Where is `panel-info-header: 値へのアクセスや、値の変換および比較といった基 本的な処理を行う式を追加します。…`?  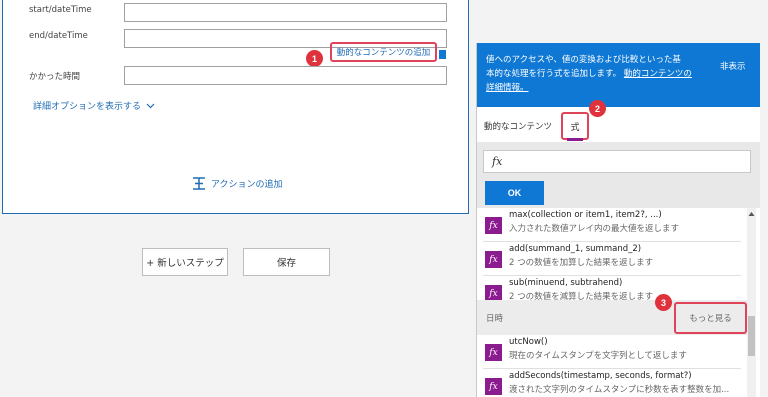 panel-info-header: 値へのアクセスや、値の変換および比較といった基 本的な処理を行う式を追加します。… is located at coordinates (618, 75).